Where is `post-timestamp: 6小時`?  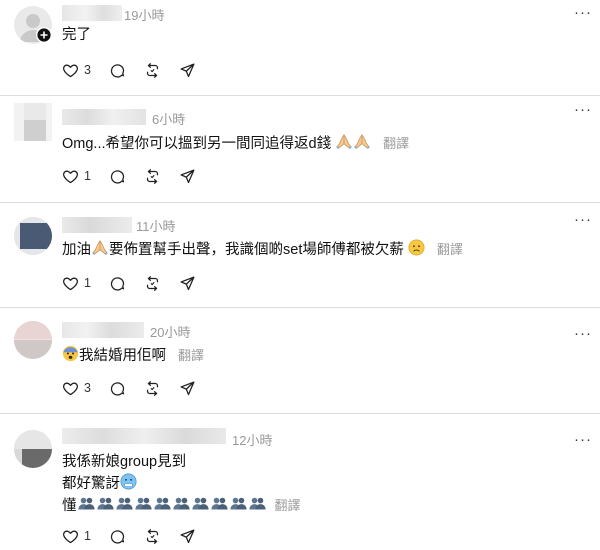 post-timestamp: 6小時 is located at coordinates (169, 119).